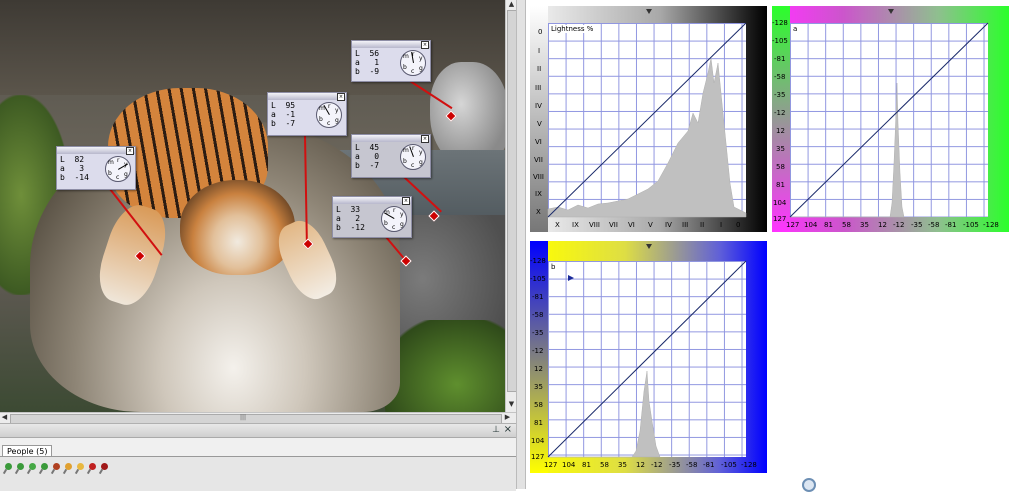 The image size is (1023, 492). Describe the element at coordinates (780, 149) in the screenshot. I see `y-tick-label: 35` at that location.